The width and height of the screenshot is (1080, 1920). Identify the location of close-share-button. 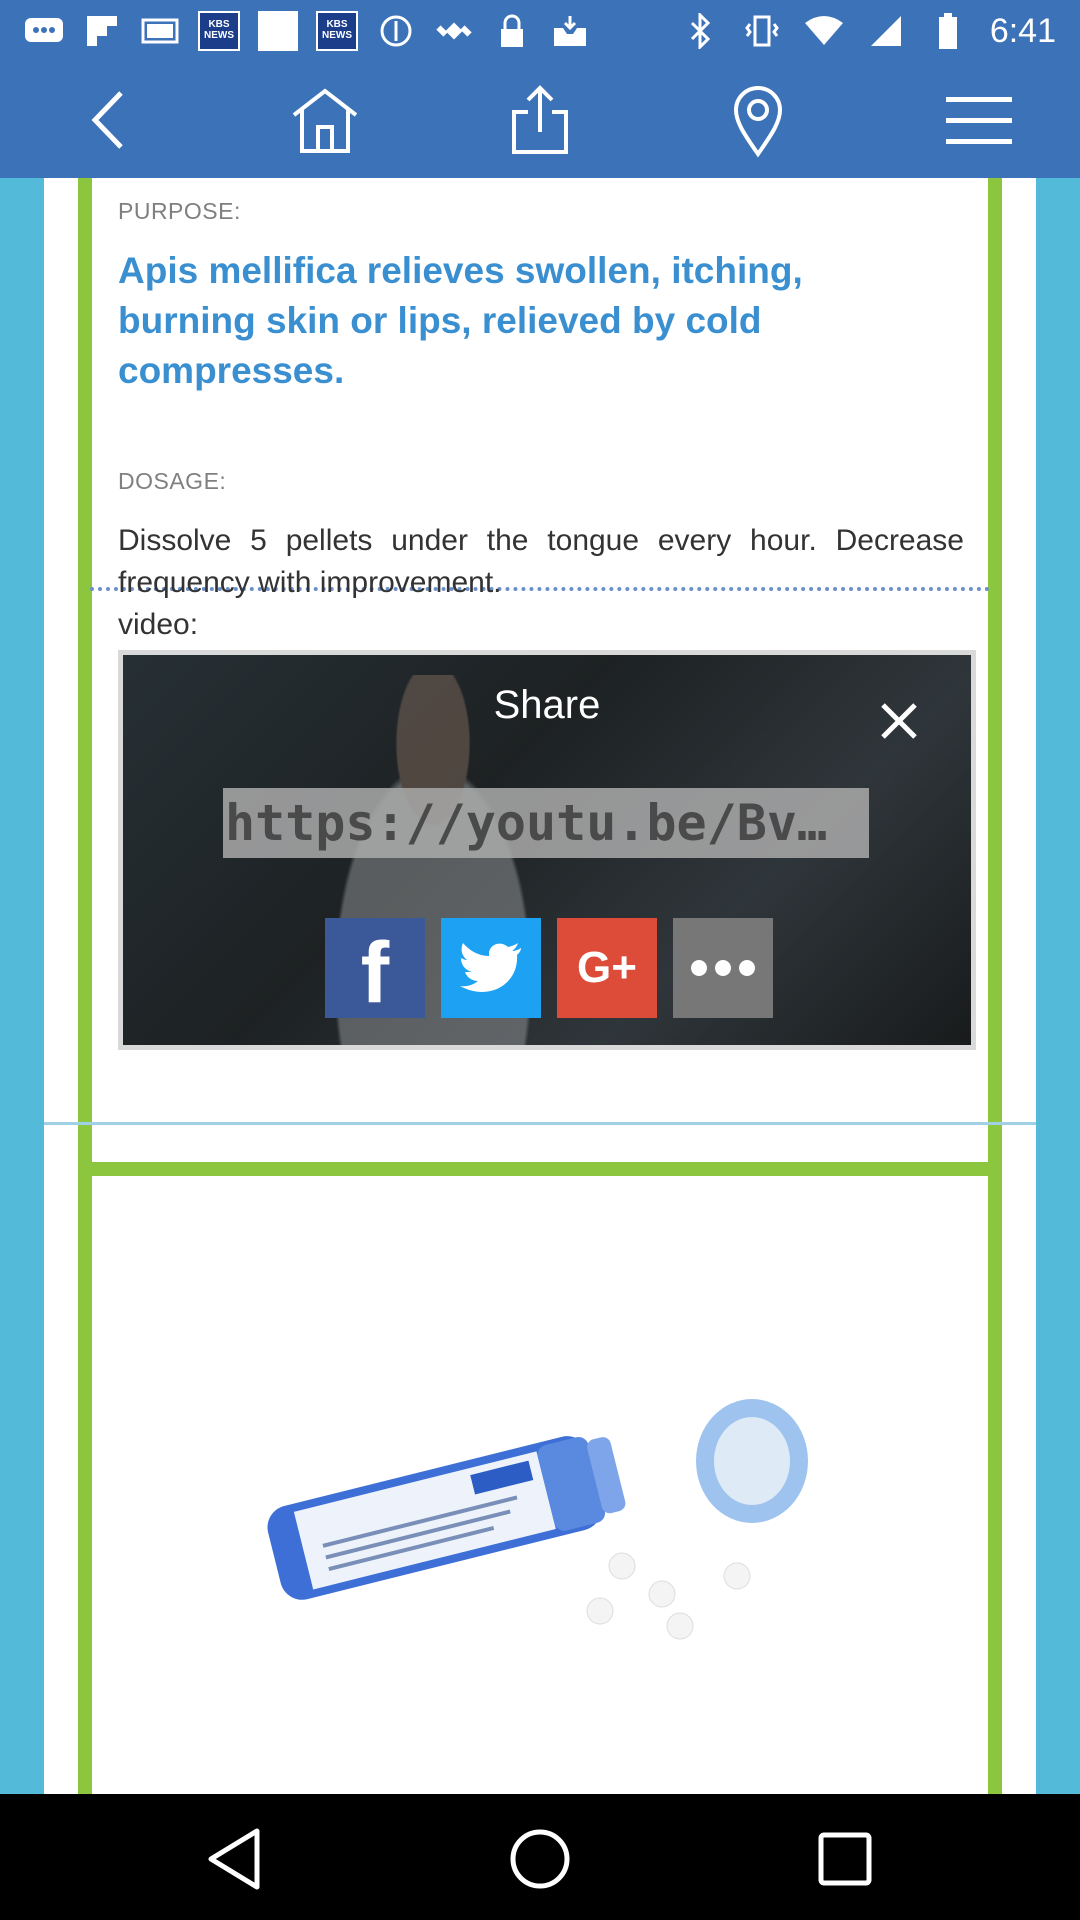
(899, 721).